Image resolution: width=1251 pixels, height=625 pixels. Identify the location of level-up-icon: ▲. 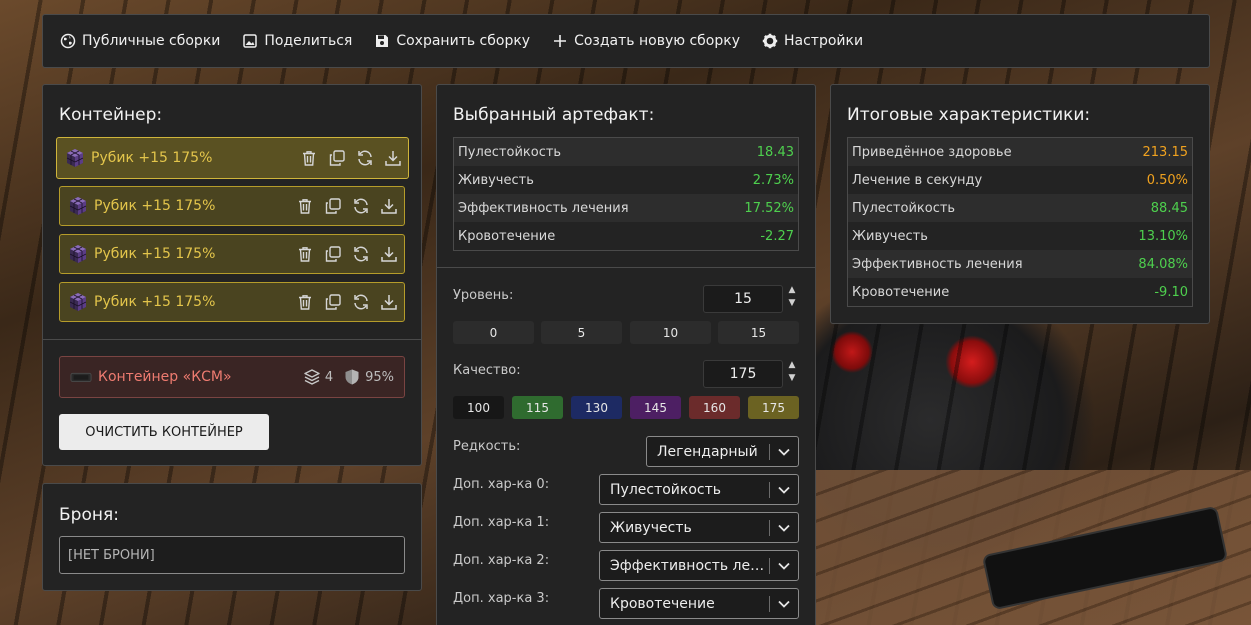
(792, 290).